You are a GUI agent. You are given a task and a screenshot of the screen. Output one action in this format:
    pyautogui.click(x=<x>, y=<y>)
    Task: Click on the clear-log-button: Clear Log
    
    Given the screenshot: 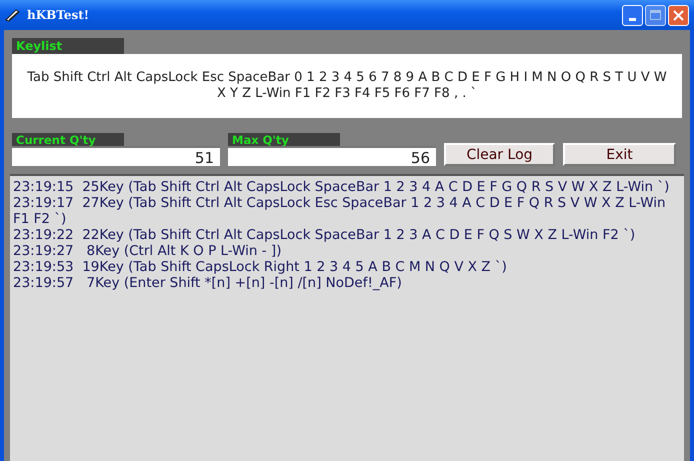 What is the action you would take?
    pyautogui.click(x=499, y=154)
    